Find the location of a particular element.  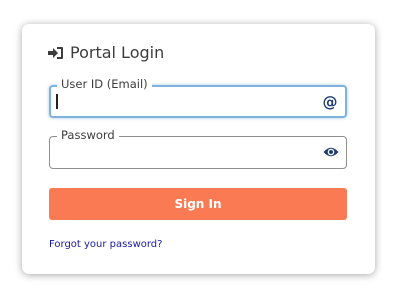

sign-in-button: Sign In is located at coordinates (198, 204).